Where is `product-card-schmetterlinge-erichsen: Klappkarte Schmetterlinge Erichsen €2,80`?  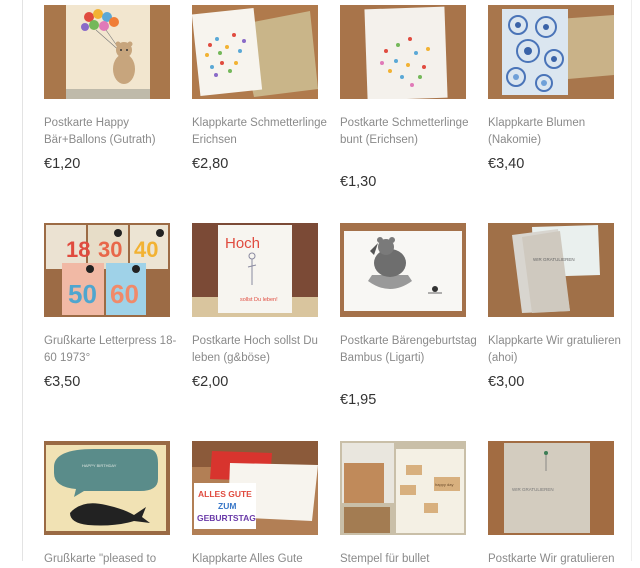 product-card-schmetterlinge-erichsen: Klappkarte Schmetterlinge Erichsen €2,80 is located at coordinates (259, 88).